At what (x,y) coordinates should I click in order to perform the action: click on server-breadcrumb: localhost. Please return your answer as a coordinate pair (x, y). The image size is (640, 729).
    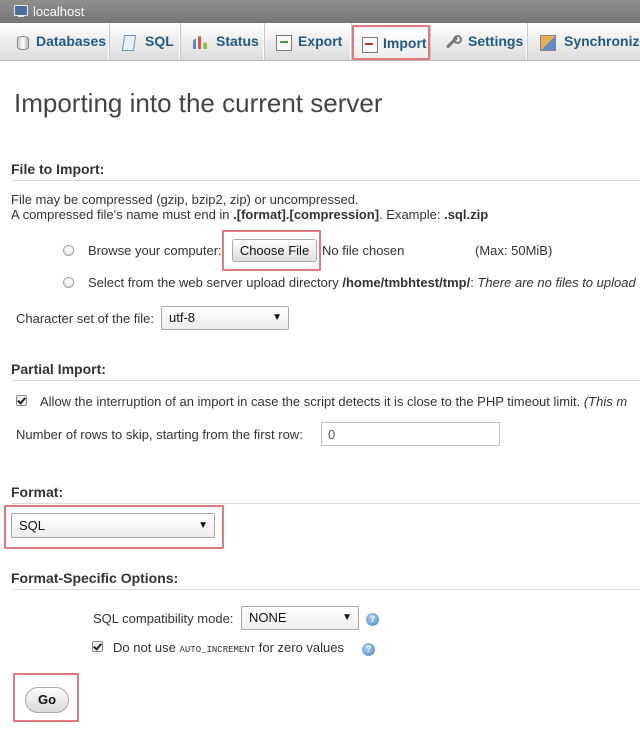
    Looking at the image, I should click on (320, 11).